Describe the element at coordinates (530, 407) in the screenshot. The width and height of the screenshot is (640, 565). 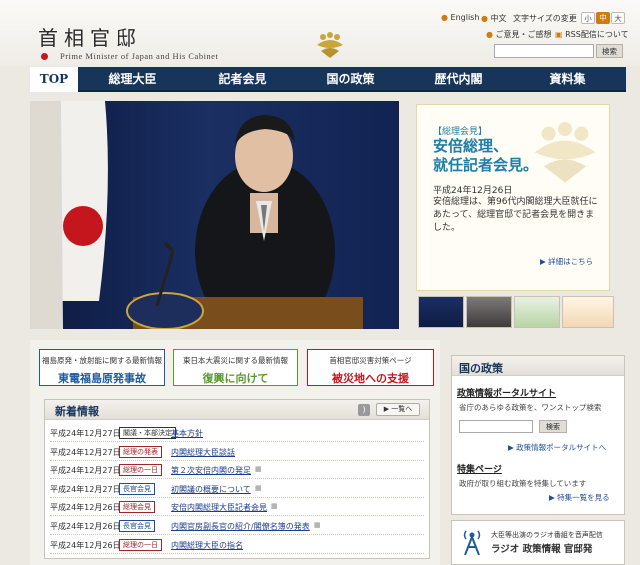
I see `portal-description: 省庁のあらゆる政策を、ワンストップ検索` at that location.